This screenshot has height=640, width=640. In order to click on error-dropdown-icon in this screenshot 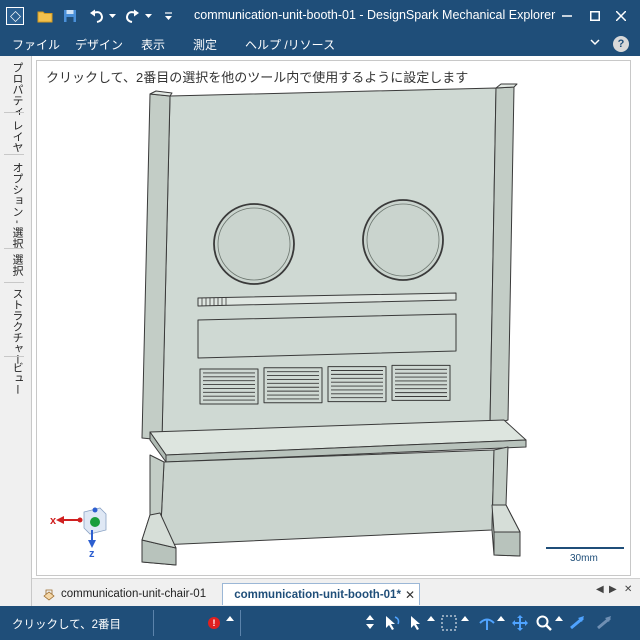, I will do `click(230, 618)`.